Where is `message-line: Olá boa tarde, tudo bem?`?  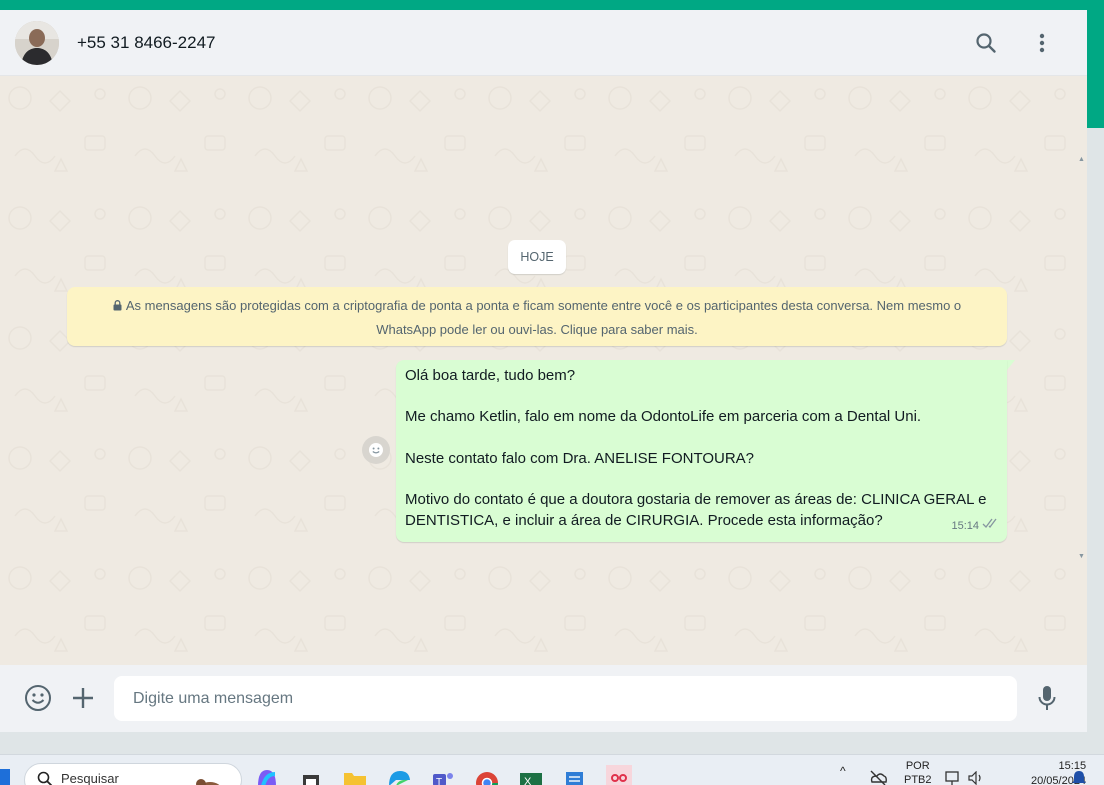
message-line: Olá boa tarde, tudo bem? is located at coordinates (490, 375).